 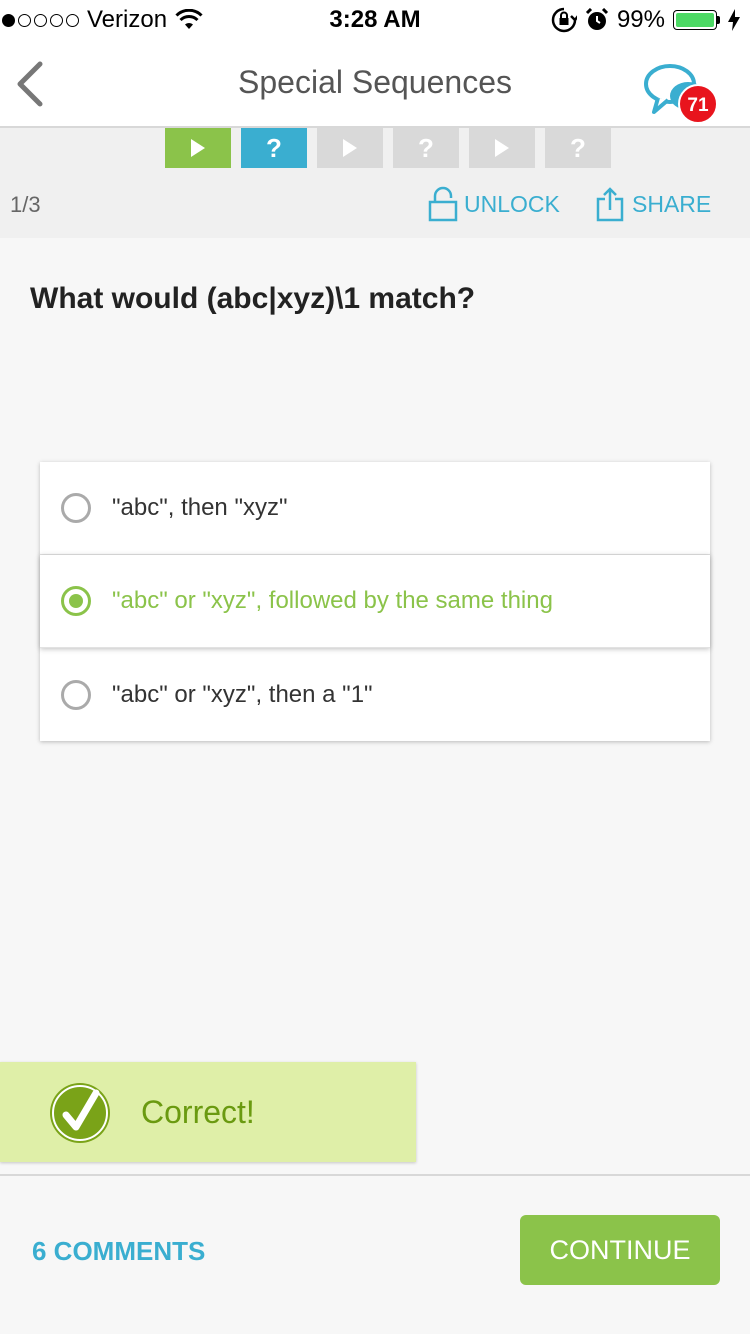 I want to click on lesson-toolbar: ? ? ? 1/3 UNLOCK SHARE, so click(x=375, y=183).